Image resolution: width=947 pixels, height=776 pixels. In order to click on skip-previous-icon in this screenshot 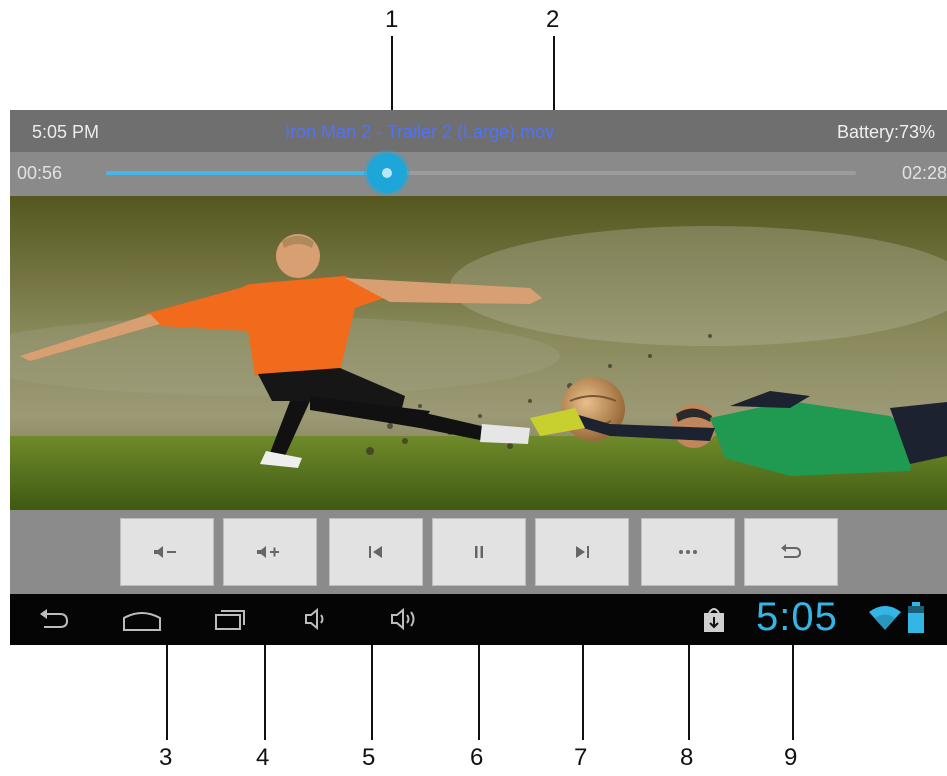, I will do `click(376, 552)`.